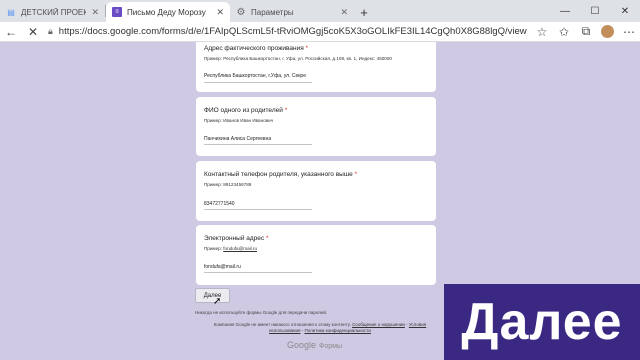 The width and height of the screenshot is (640, 360). I want to click on question-label: Электронный адрес, so click(234, 238).